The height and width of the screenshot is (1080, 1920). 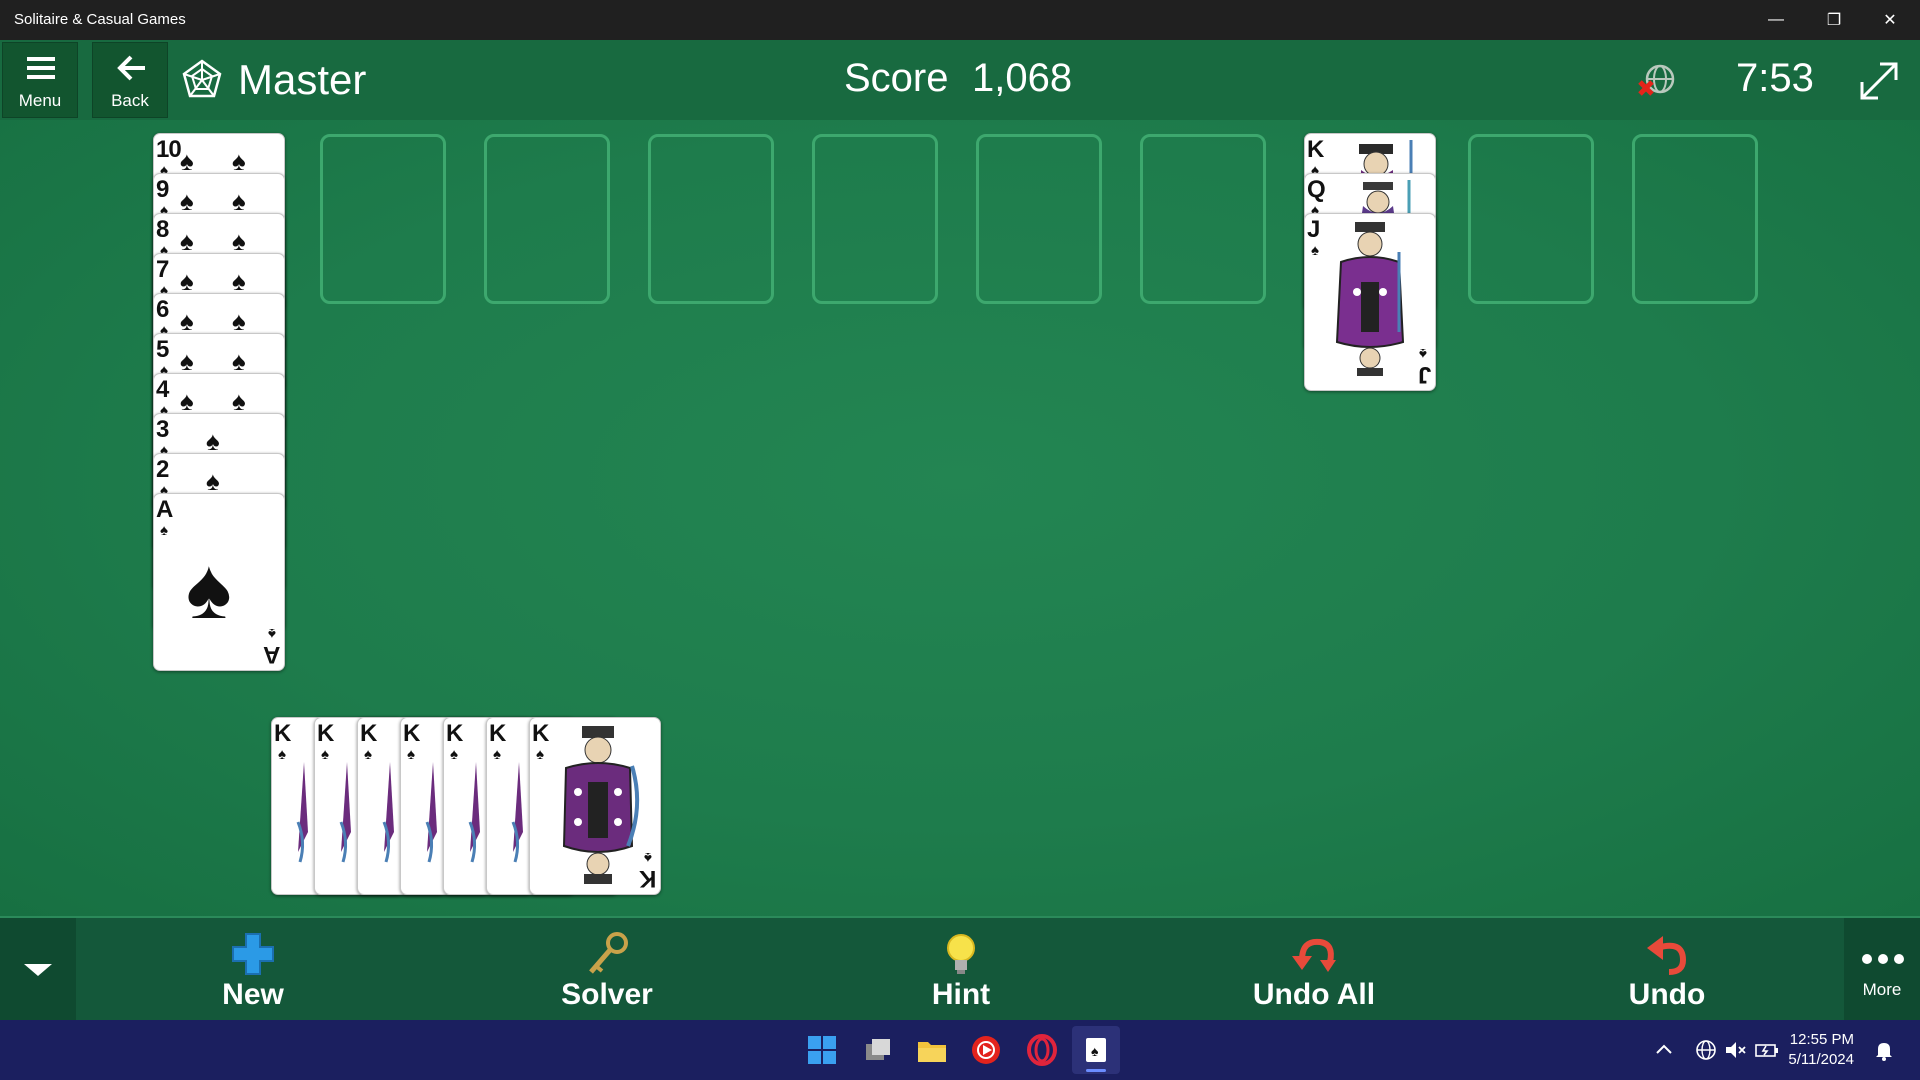 What do you see at coordinates (130, 100) in the screenshot?
I see `back-label: Back` at bounding box center [130, 100].